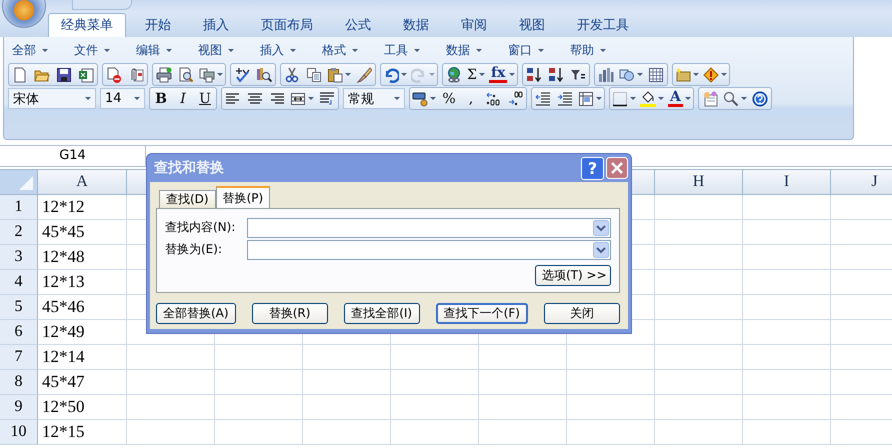  I want to click on ribbon-tab: 数据, so click(416, 25).